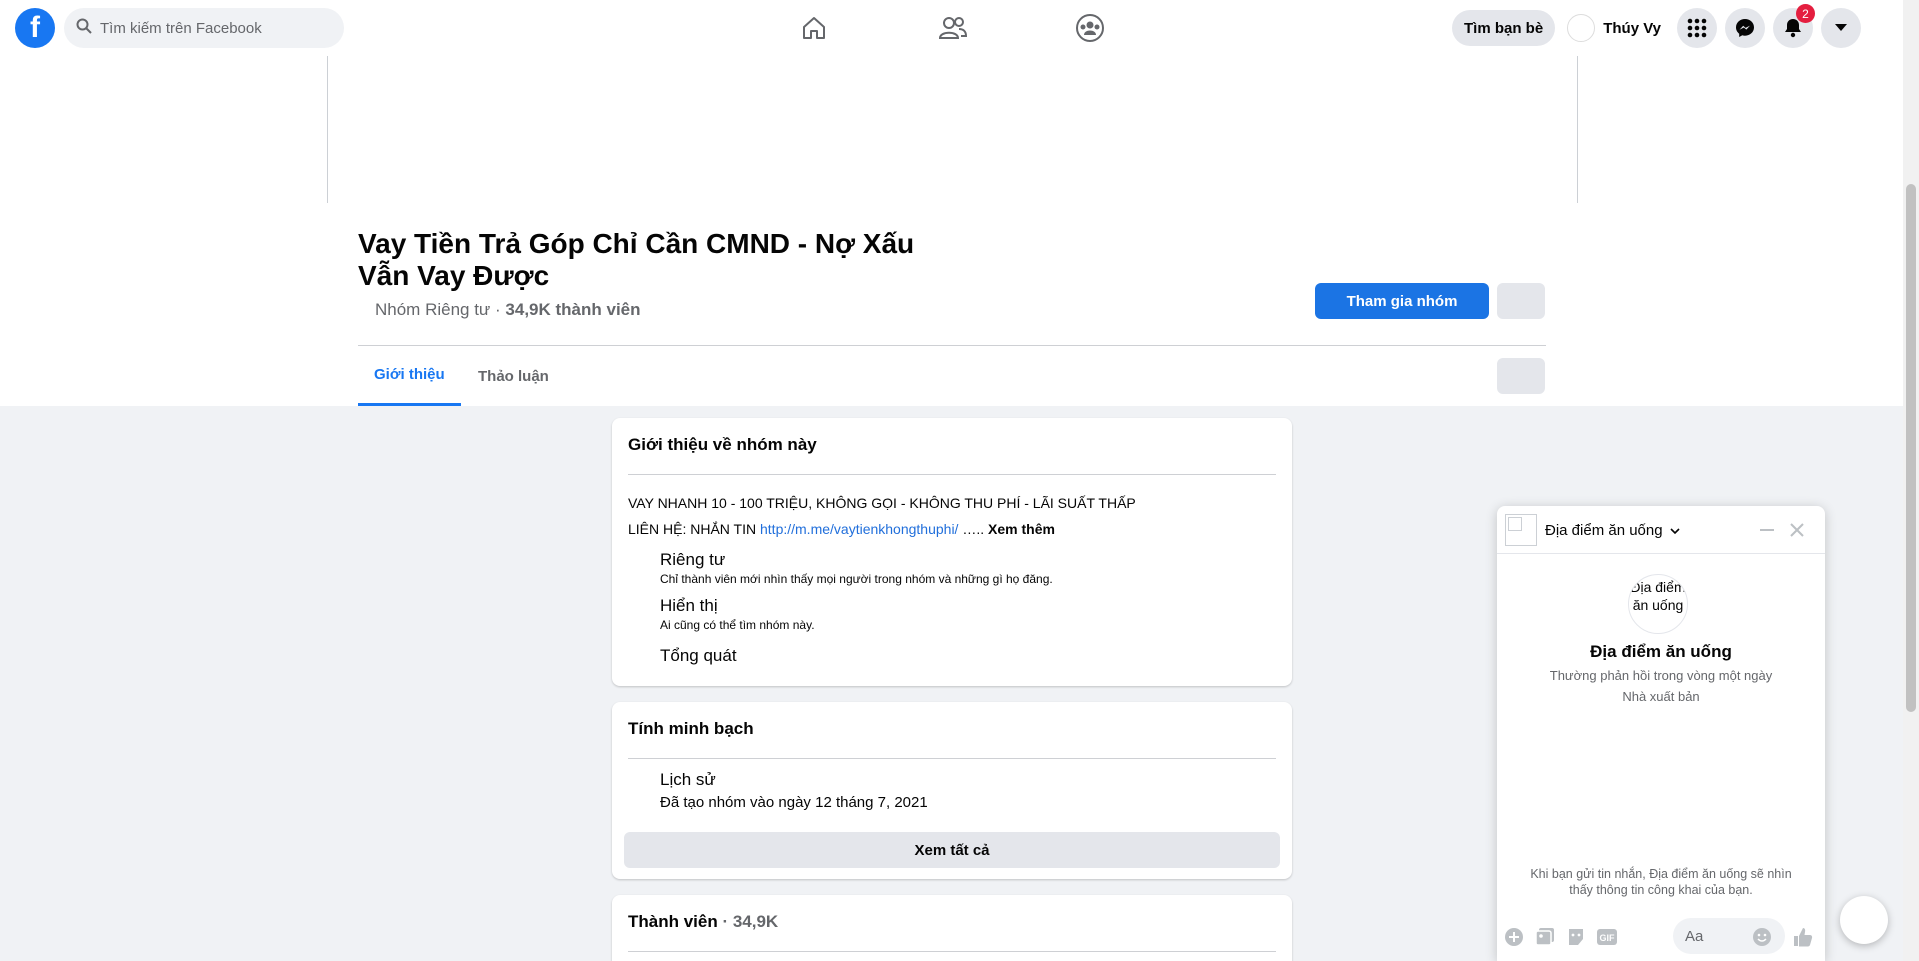  Describe the element at coordinates (1090, 28) in the screenshot. I see `groups-icon` at that location.